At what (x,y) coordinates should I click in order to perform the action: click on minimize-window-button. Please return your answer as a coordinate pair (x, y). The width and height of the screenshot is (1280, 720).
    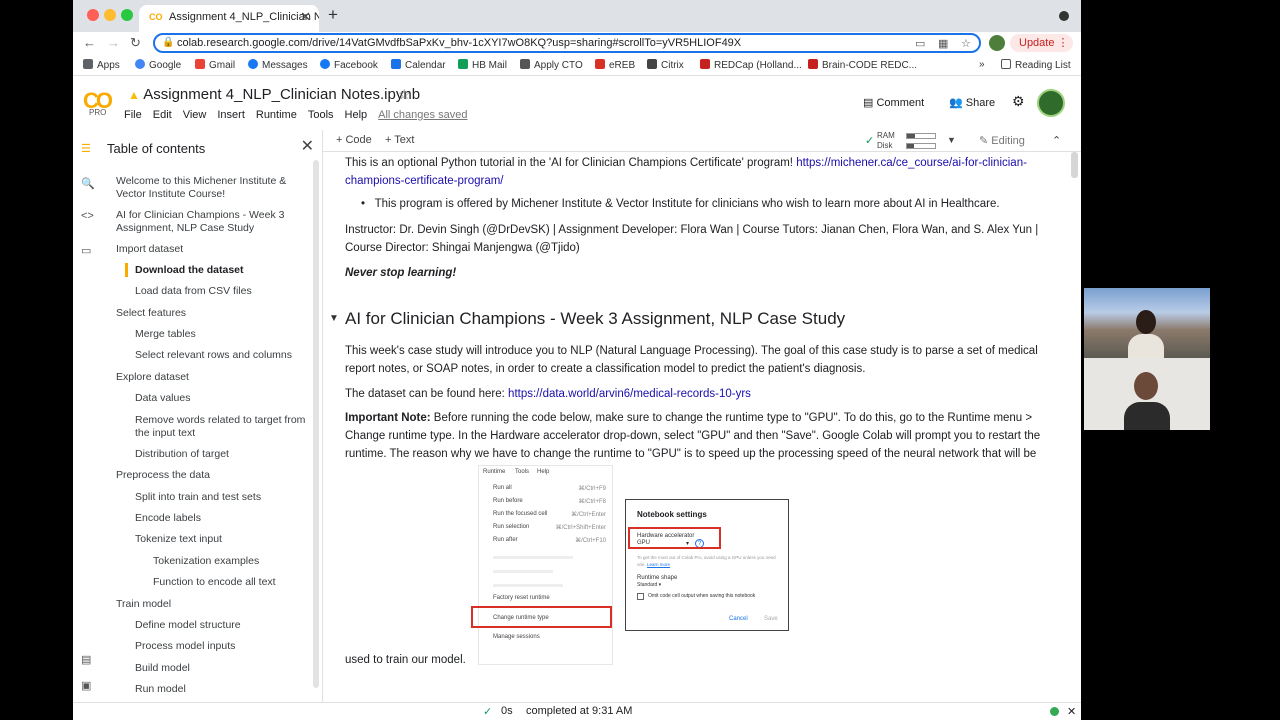
    Looking at the image, I should click on (110, 15).